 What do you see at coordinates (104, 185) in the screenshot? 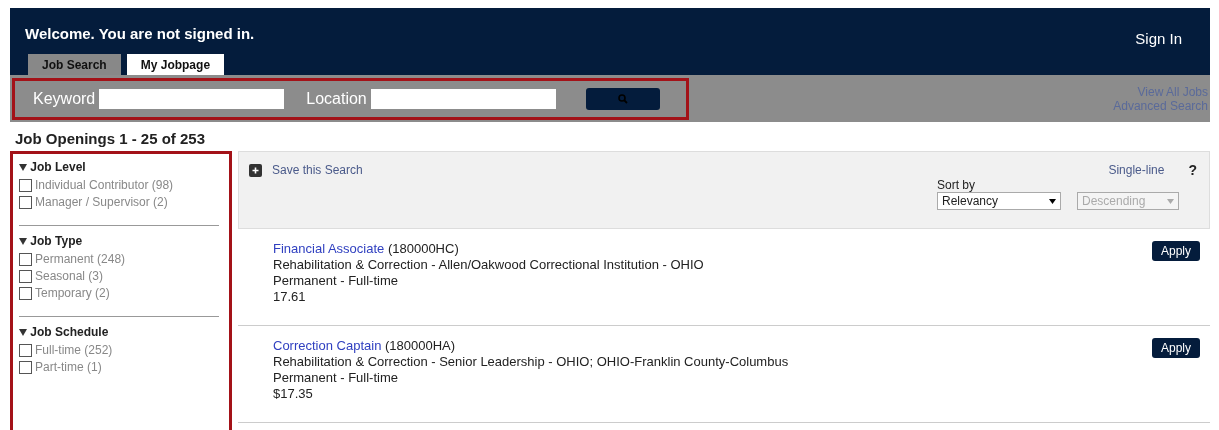
I see `filter-option: Individual Contributor (98)` at bounding box center [104, 185].